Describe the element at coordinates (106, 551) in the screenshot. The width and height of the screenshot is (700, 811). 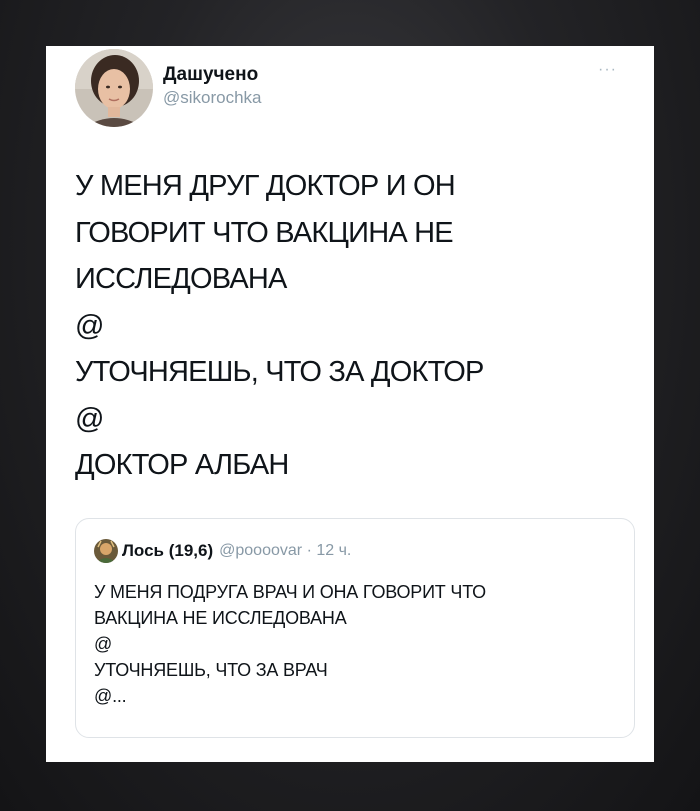
I see `quoted-author-avatar` at that location.